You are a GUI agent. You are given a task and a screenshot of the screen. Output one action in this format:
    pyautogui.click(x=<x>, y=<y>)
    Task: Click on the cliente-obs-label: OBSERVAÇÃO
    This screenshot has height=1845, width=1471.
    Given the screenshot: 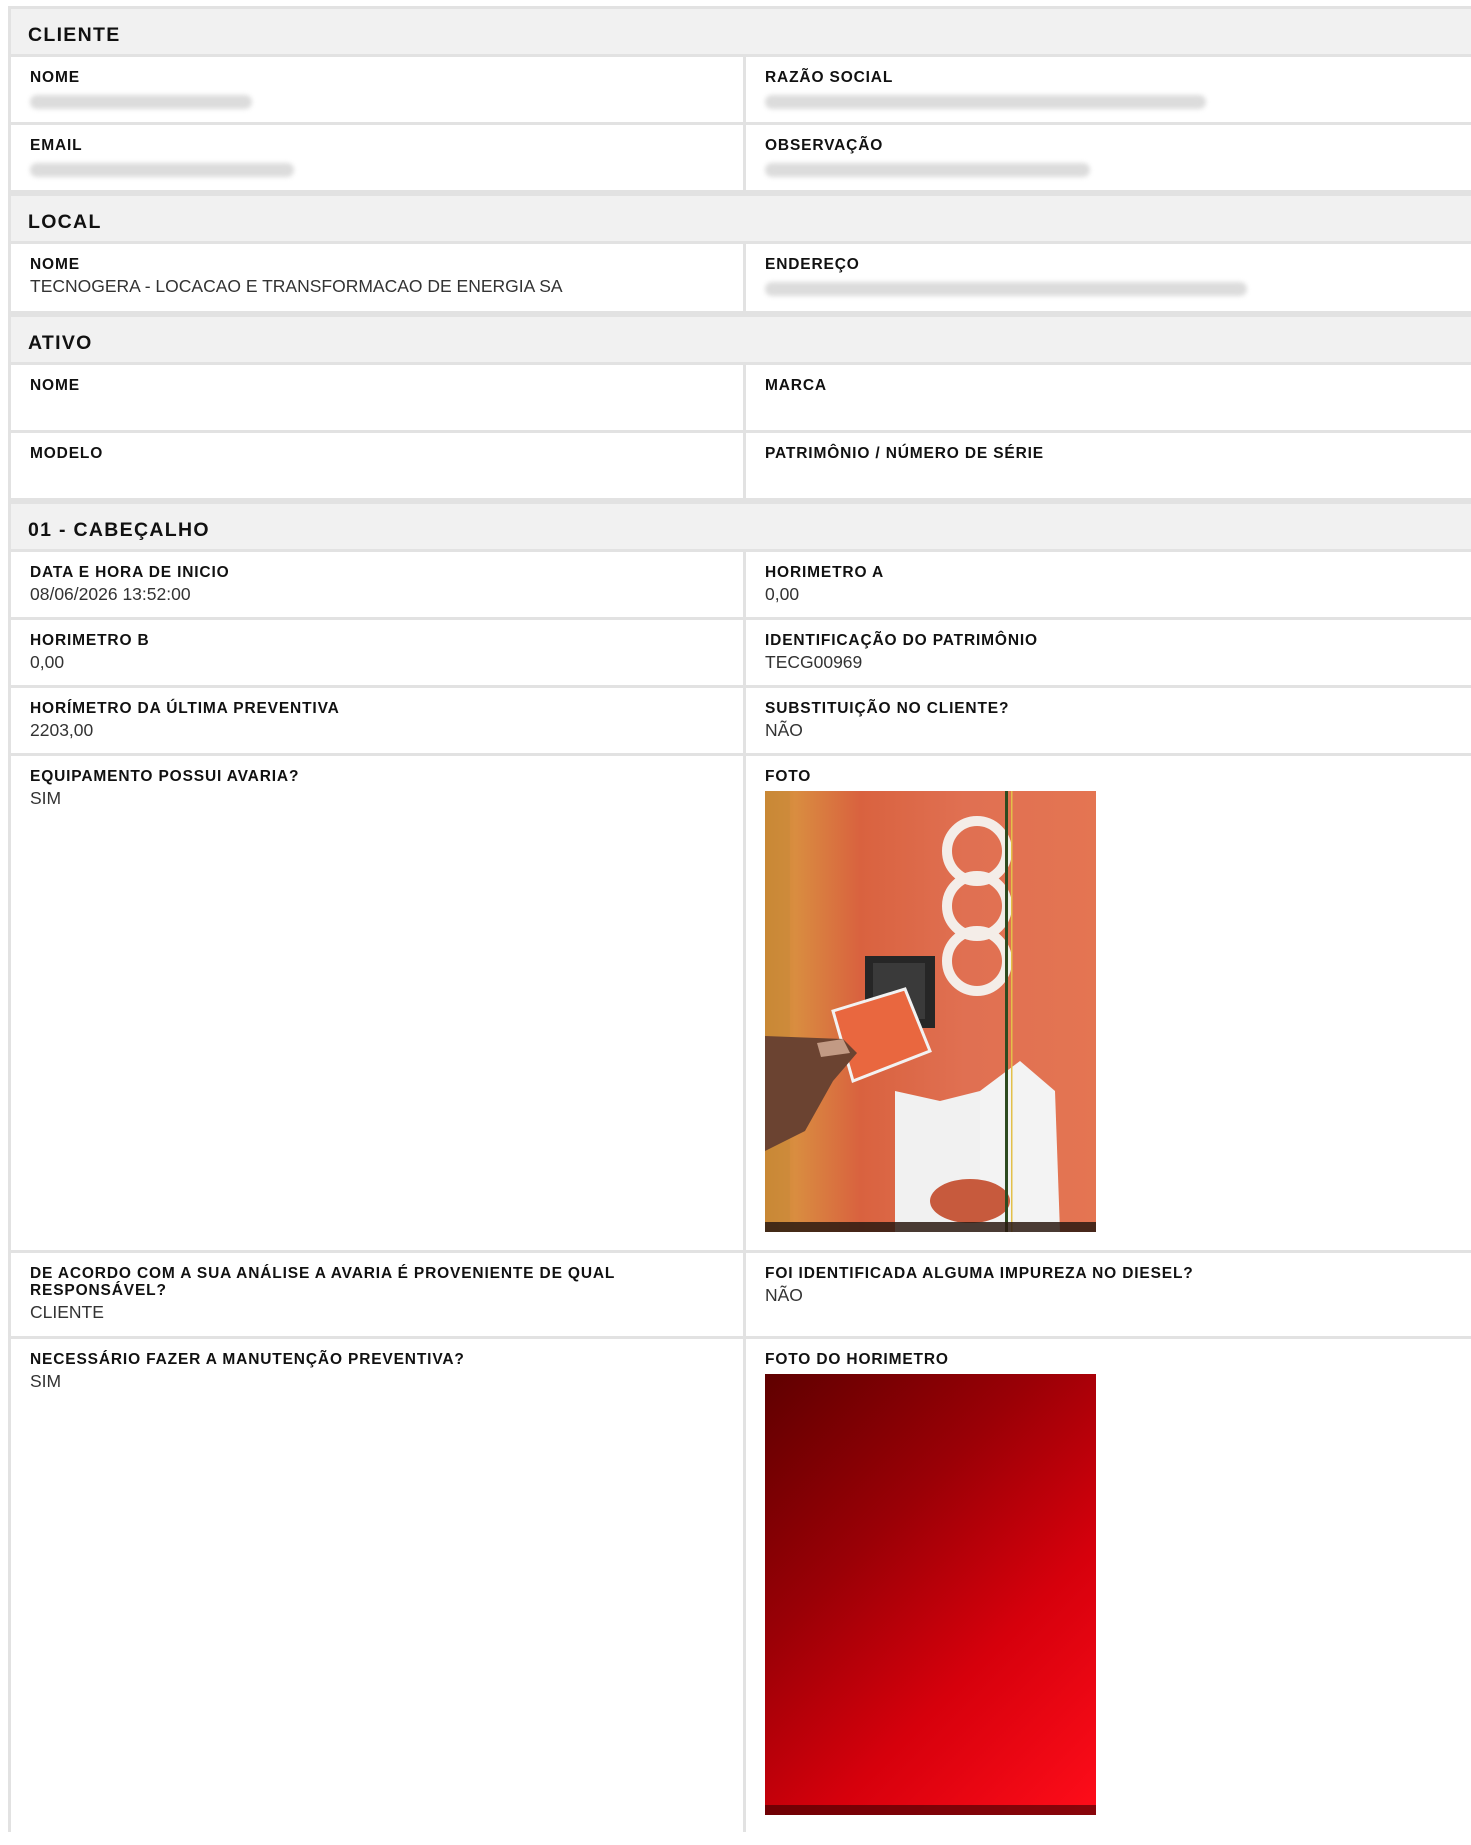 What is the action you would take?
    pyautogui.click(x=824, y=145)
    